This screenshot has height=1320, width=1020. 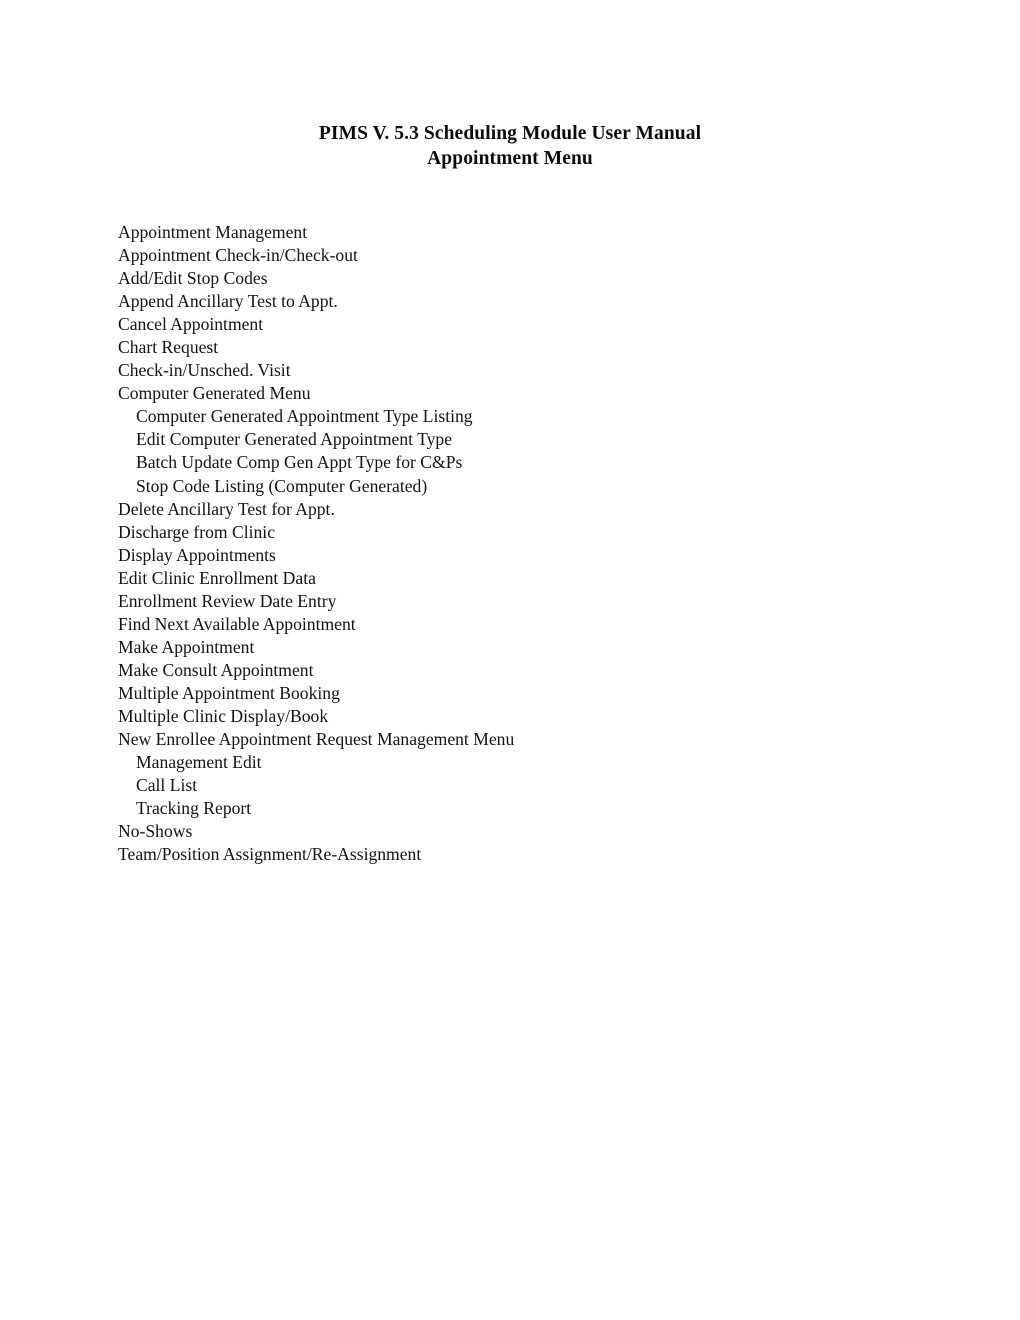 I want to click on menu-item: Multiple Clinic Display/Book, so click(x=223, y=715).